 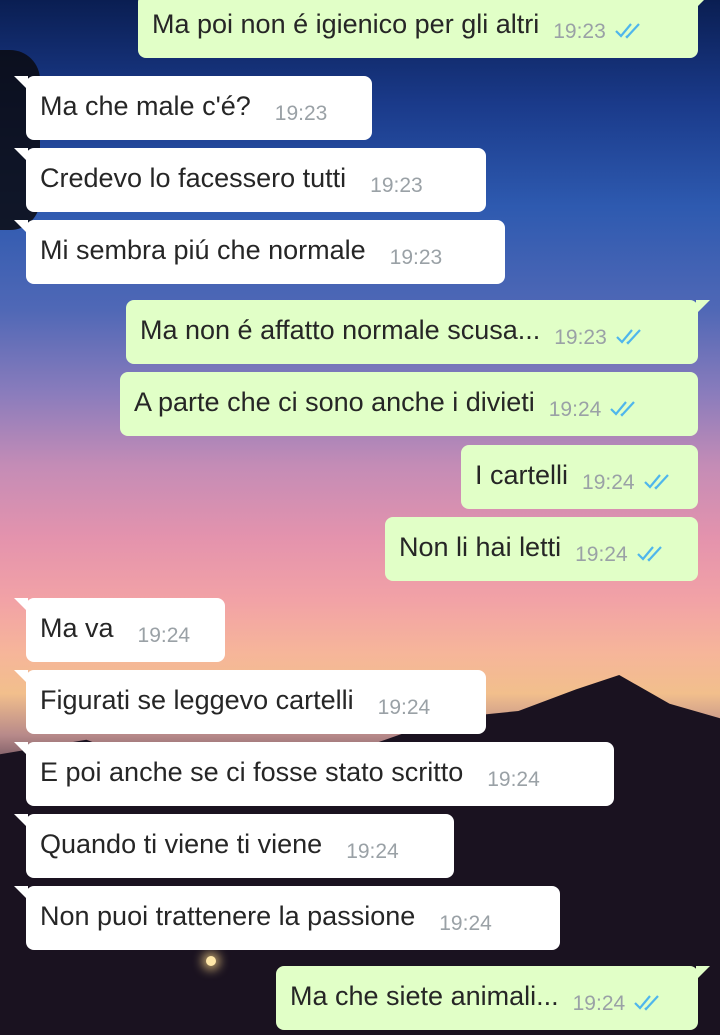 I want to click on message-text: Ma poi non é igienico per gli altri, so click(x=346, y=24).